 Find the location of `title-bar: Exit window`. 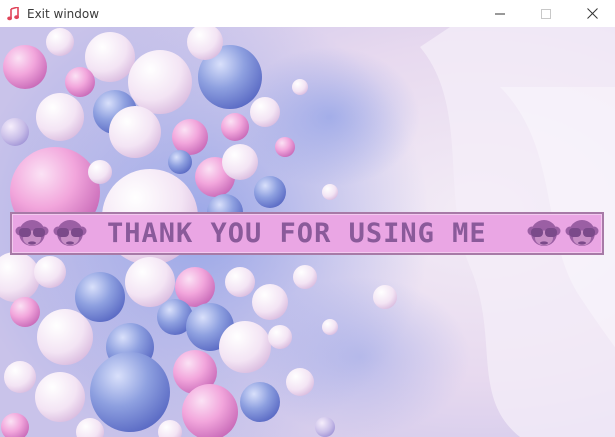

title-bar: Exit window is located at coordinates (307, 13).